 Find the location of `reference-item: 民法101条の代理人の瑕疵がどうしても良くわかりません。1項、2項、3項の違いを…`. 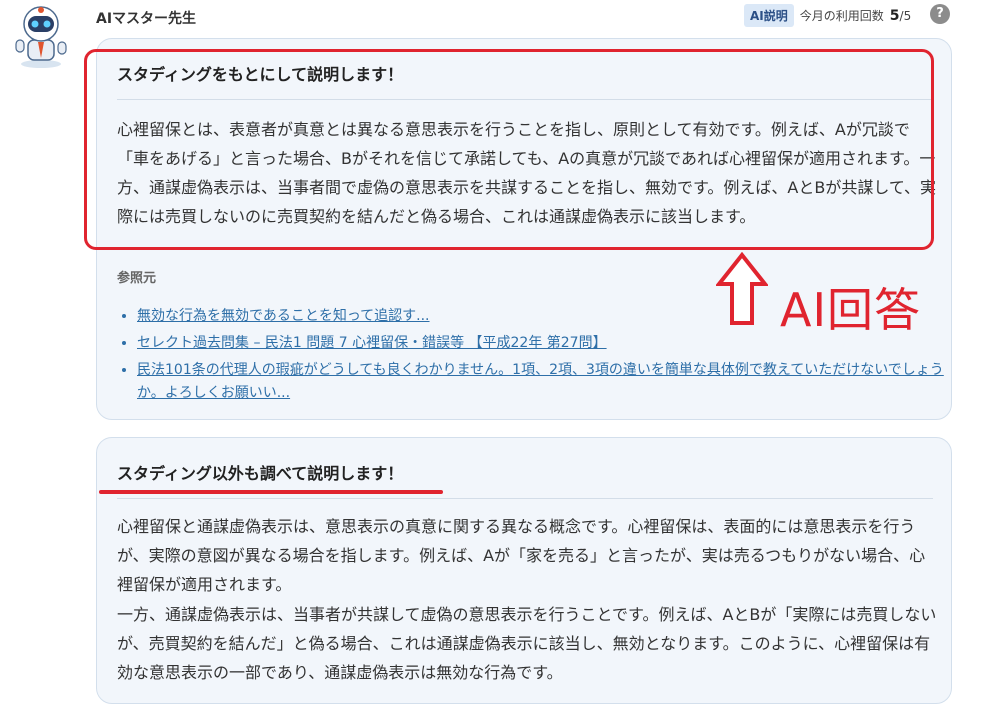

reference-item: 民法101条の代理人の瑕疵がどうしても良くわかりません。1項、2項、3項の違いを… is located at coordinates (543, 382).